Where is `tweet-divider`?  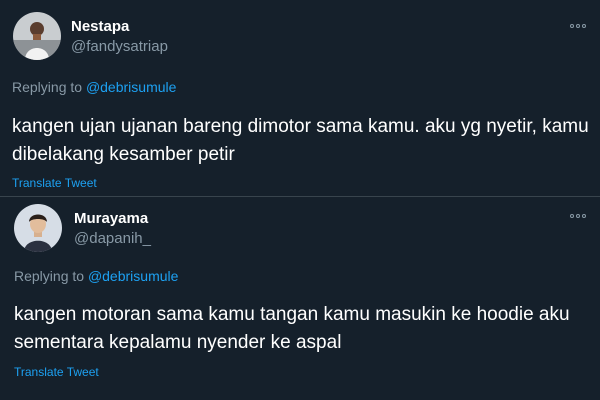
tweet-divider is located at coordinates (300, 196).